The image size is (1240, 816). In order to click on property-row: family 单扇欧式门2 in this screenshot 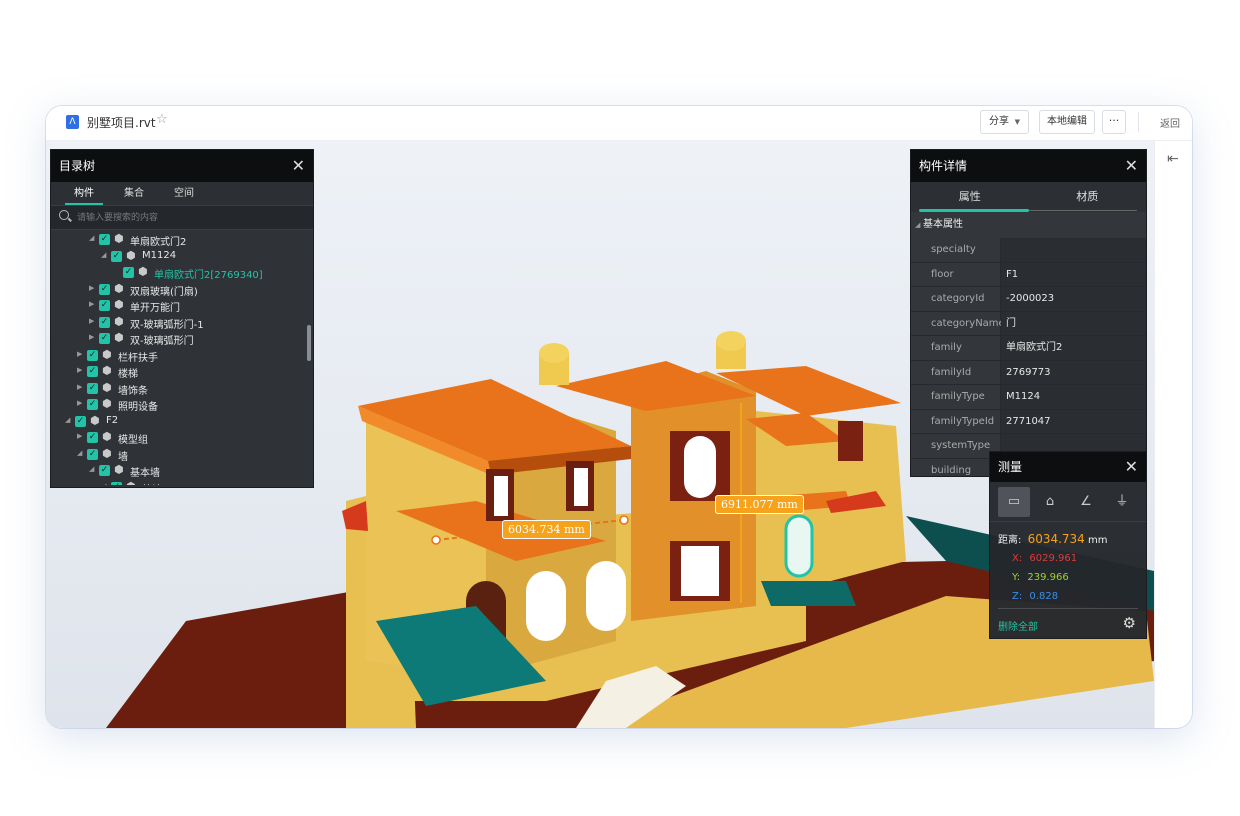, I will do `click(1028, 348)`.